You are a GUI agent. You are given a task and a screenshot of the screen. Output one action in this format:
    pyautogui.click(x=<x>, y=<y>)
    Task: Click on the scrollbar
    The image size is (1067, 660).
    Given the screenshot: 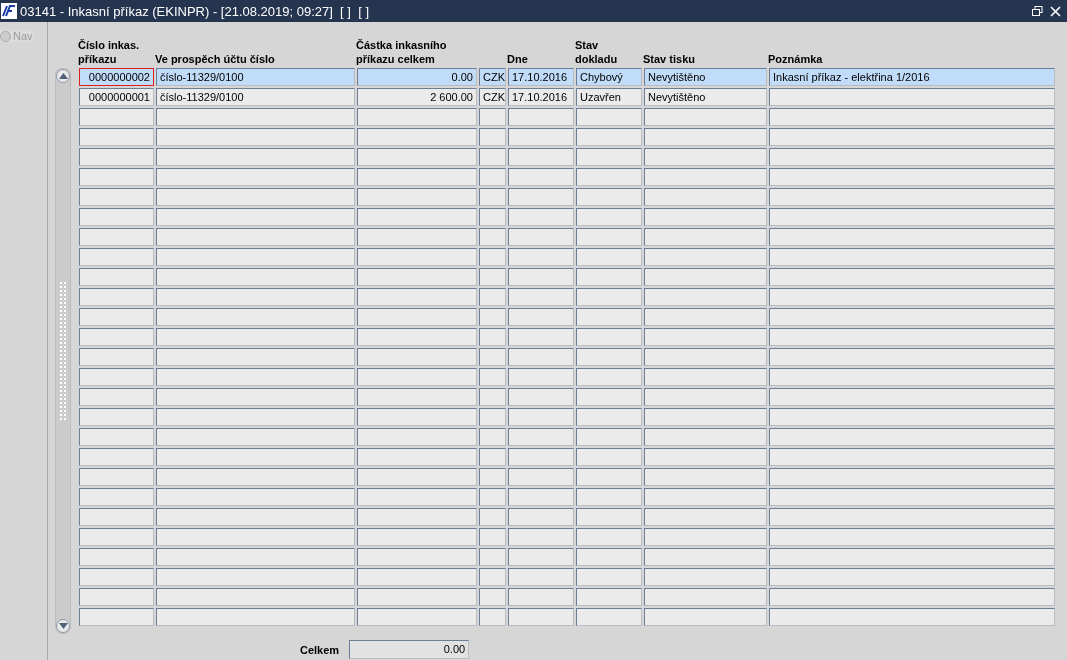 What is the action you would take?
    pyautogui.click(x=63, y=351)
    